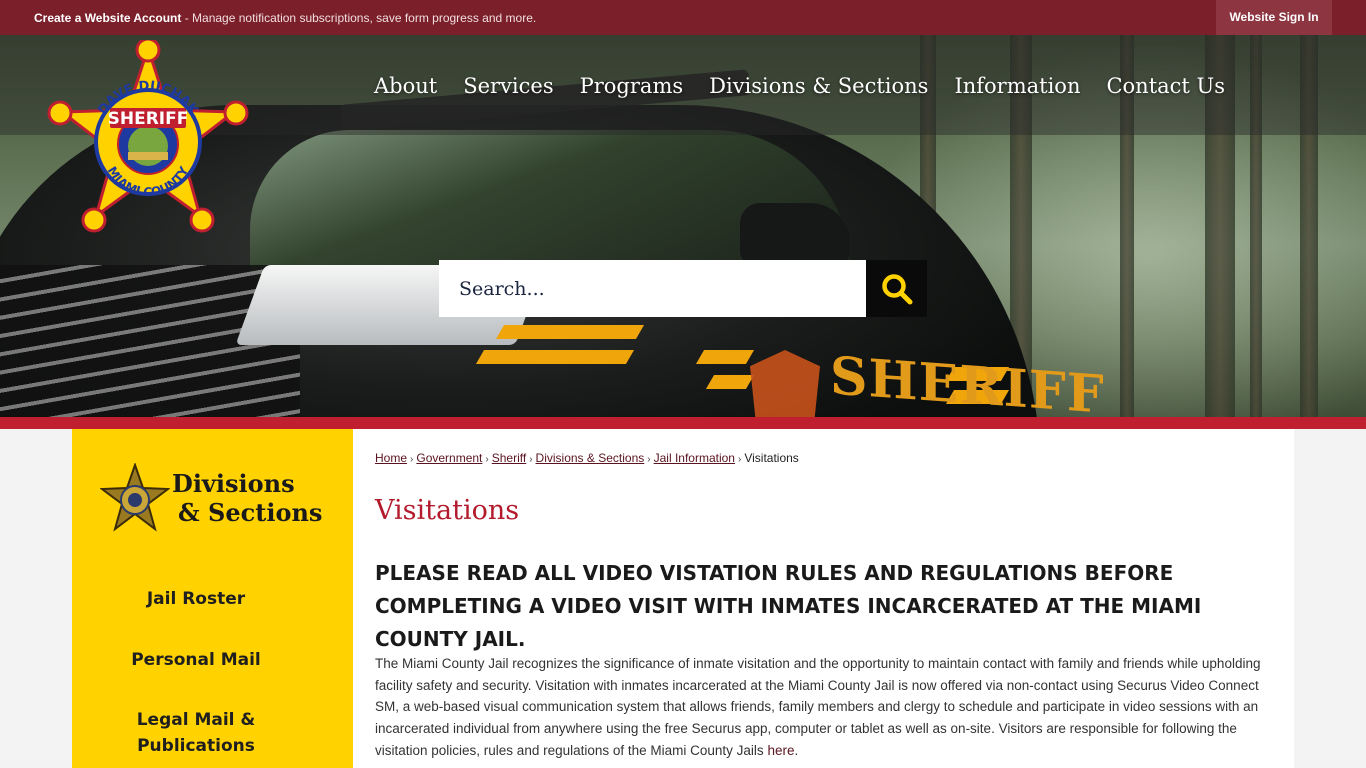 The width and height of the screenshot is (1366, 768). What do you see at coordinates (447, 510) in the screenshot?
I see `page-title: Visitations` at bounding box center [447, 510].